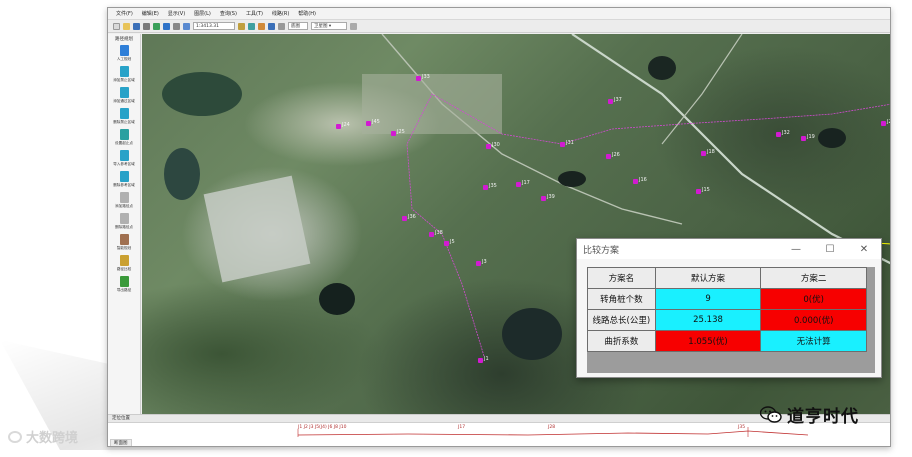  Describe the element at coordinates (124, 158) in the screenshot. I see `tool-button: 导入参考区域` at that location.